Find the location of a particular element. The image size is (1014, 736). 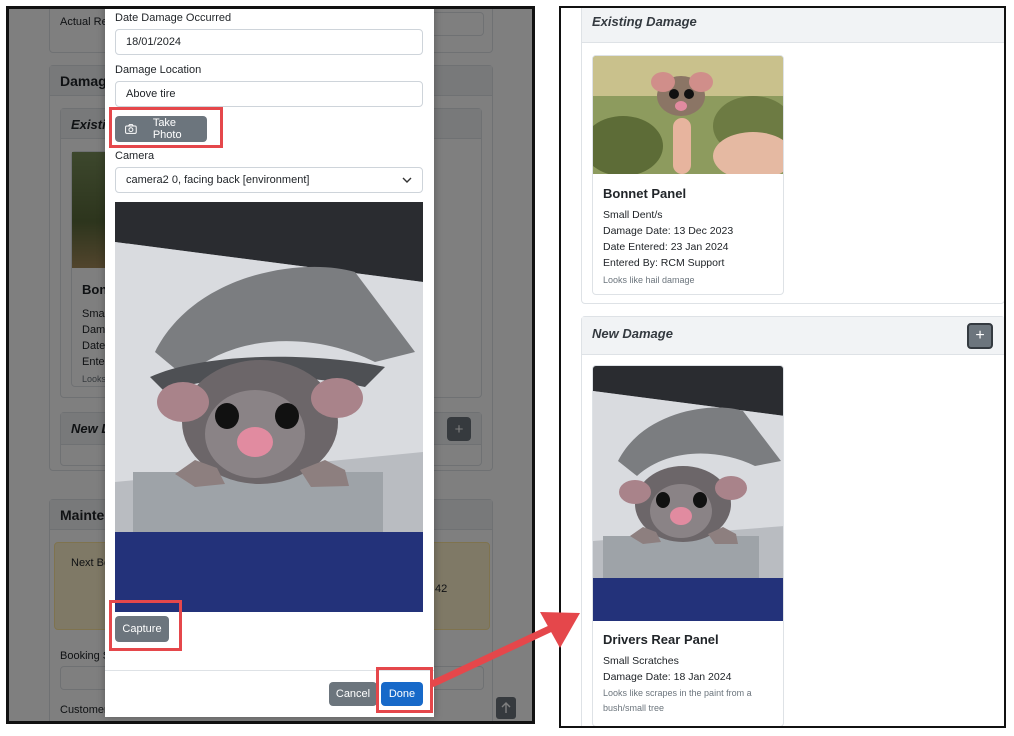

existing-item-date-entered: Date Entered: 23 Jan 2024 is located at coordinates (666, 247).